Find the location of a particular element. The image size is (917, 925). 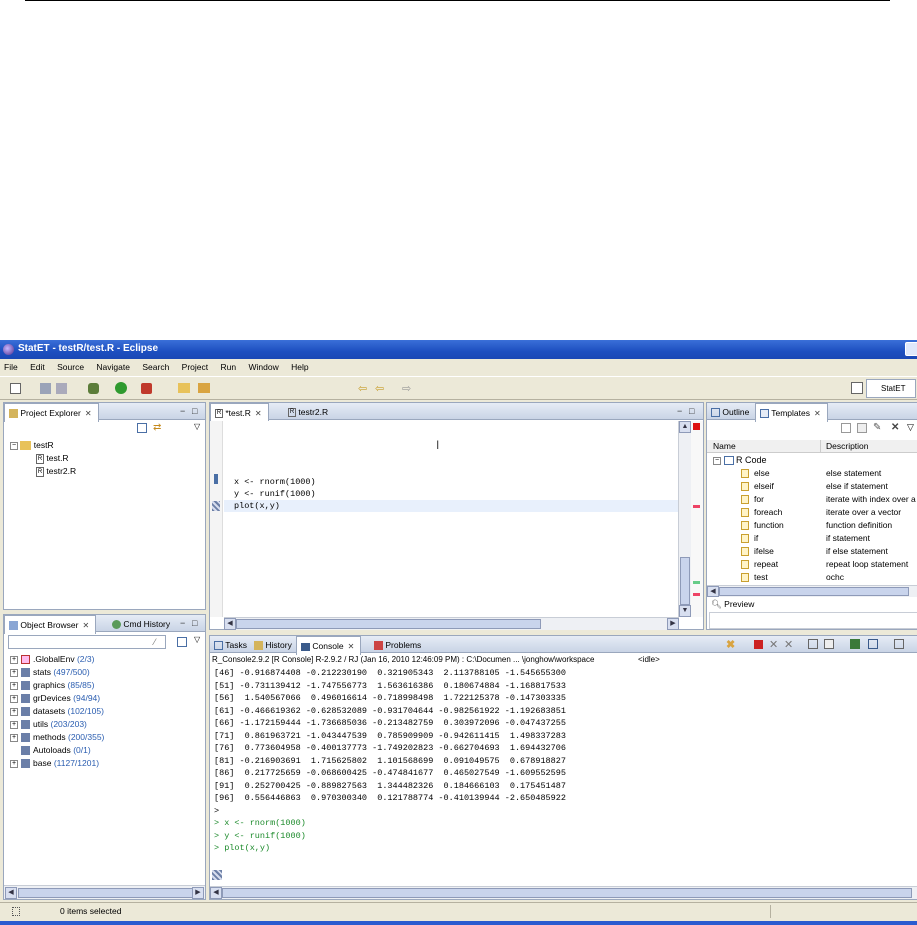

delete-icon: ✕ is located at coordinates (895, 427).